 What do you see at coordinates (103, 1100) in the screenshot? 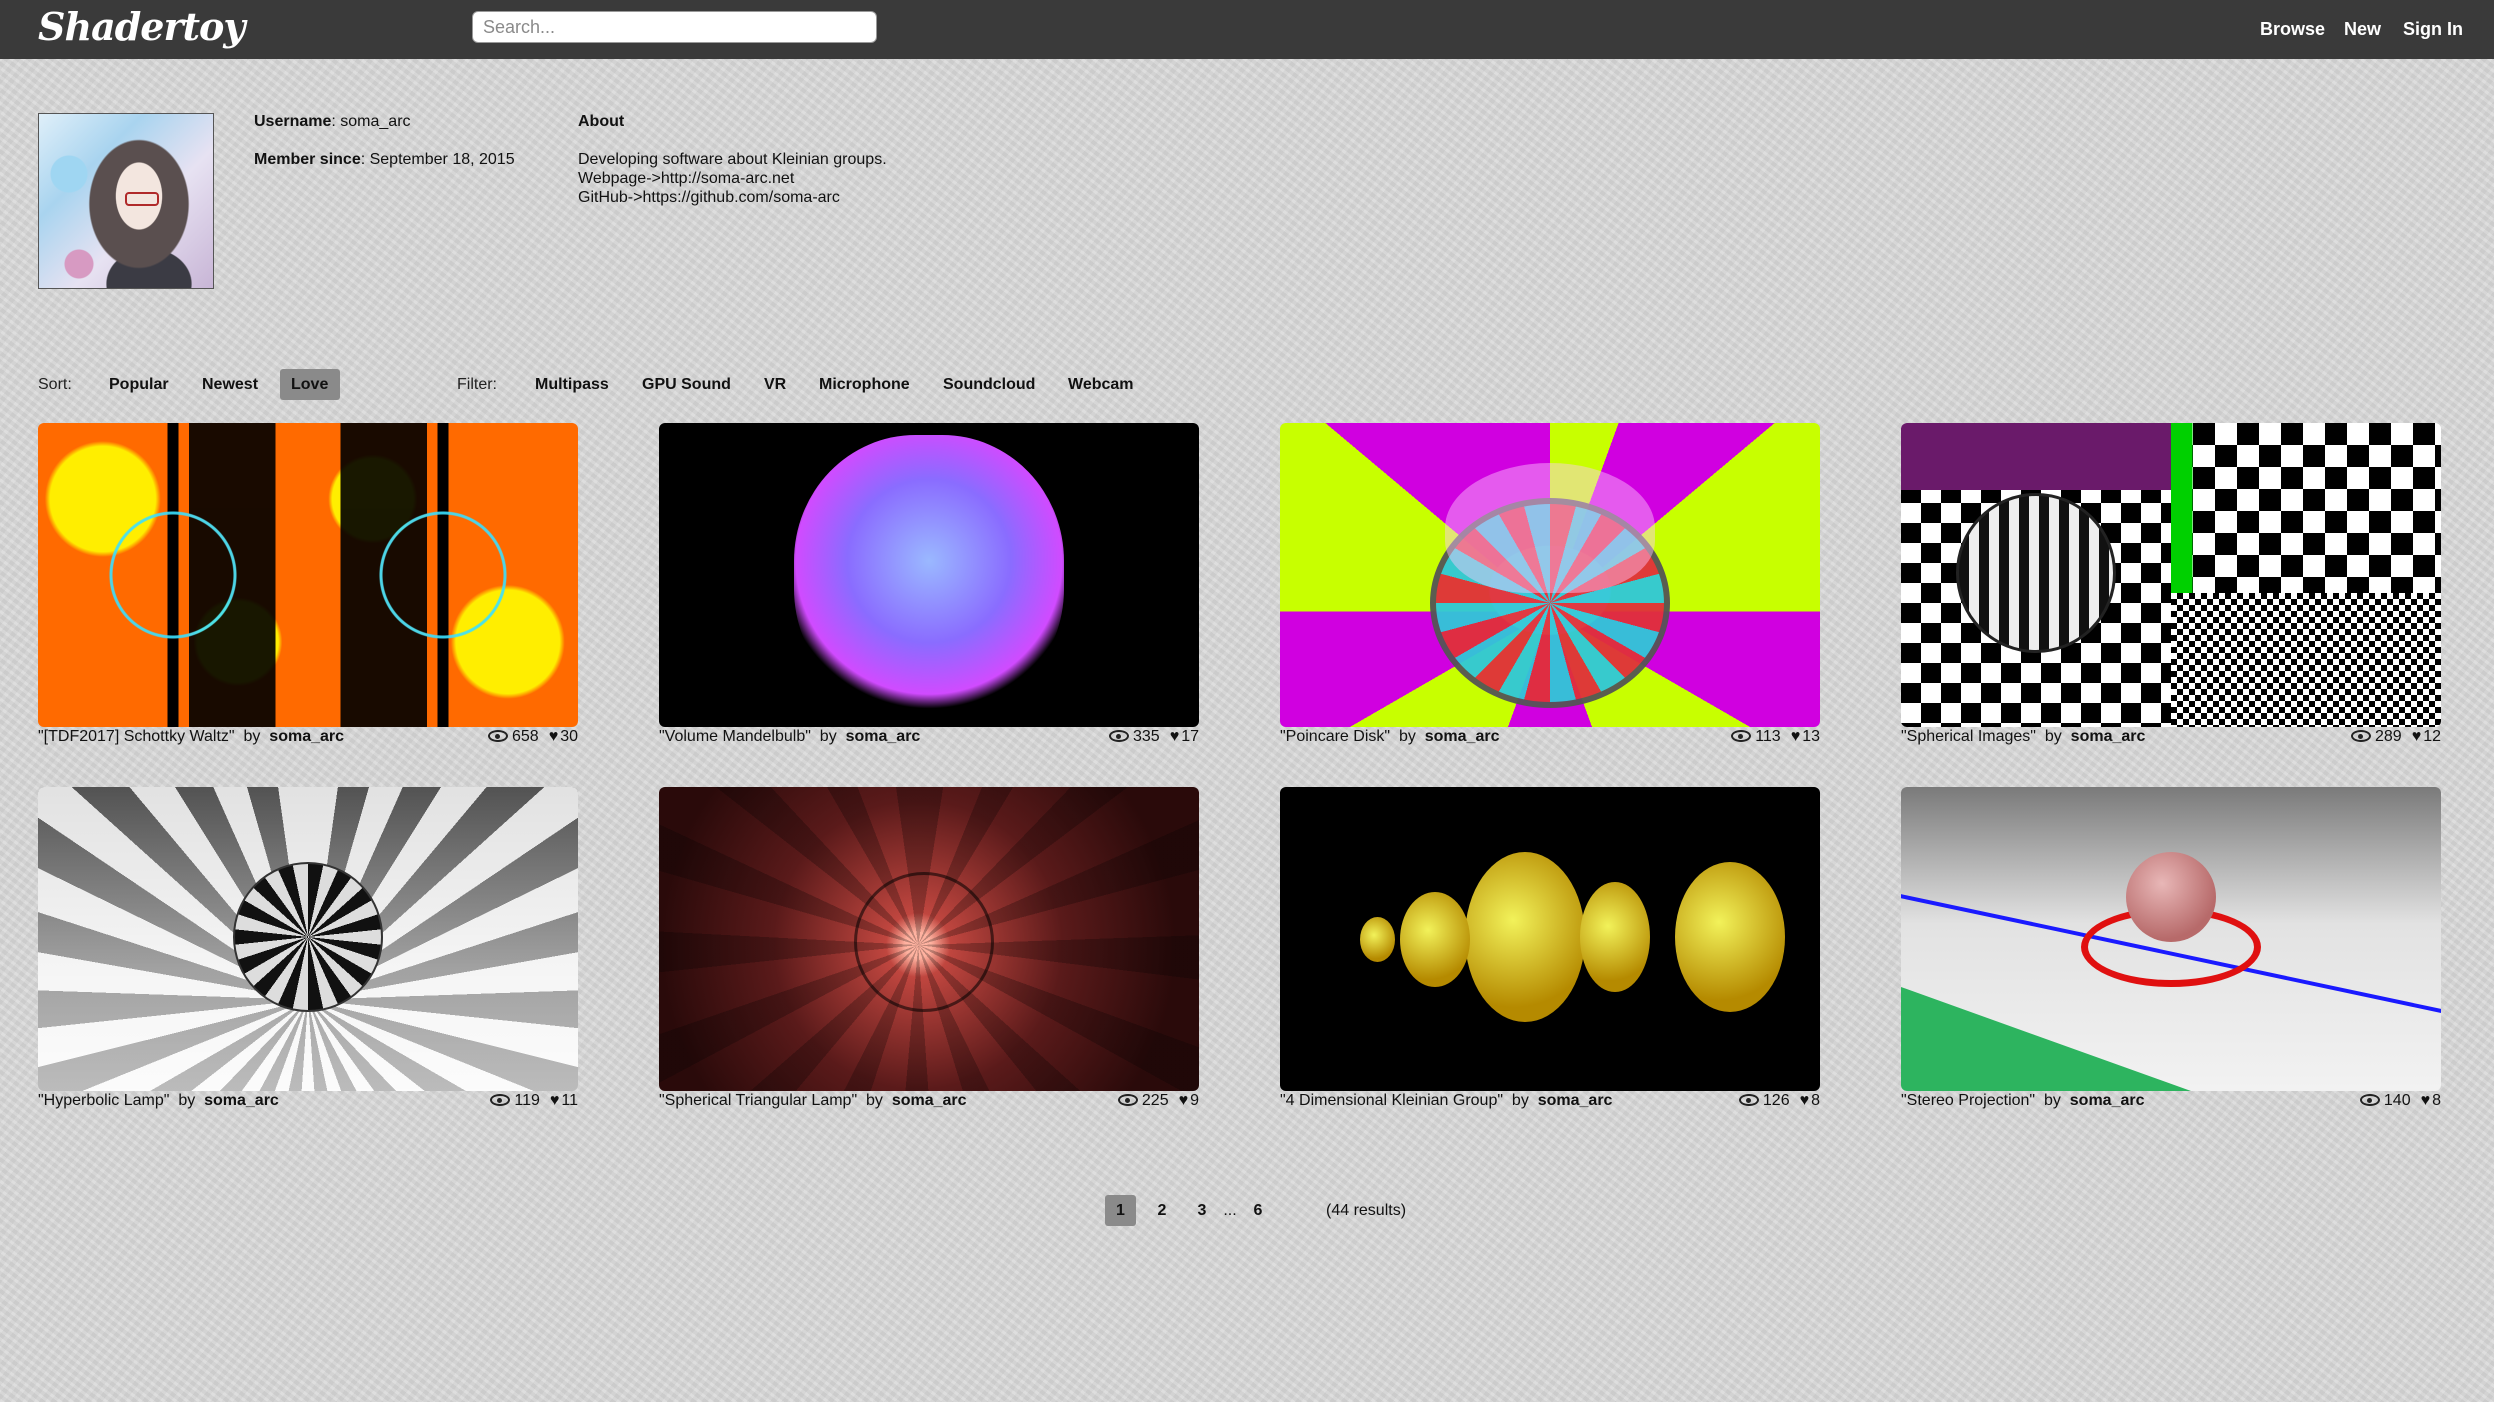
I see `shader-title: "Hyperbolic Lamp"` at bounding box center [103, 1100].